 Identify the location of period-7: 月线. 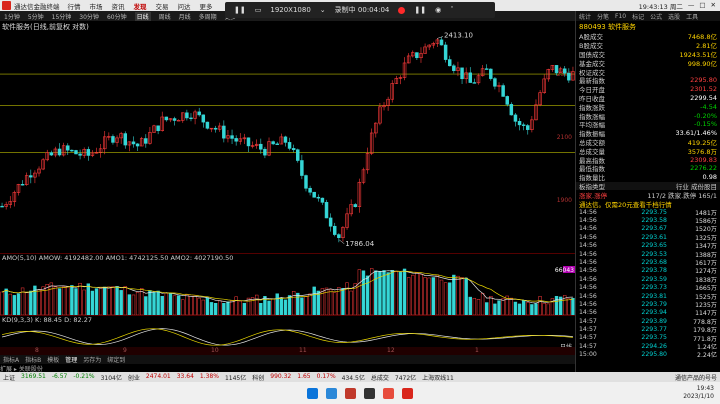
(185, 16).